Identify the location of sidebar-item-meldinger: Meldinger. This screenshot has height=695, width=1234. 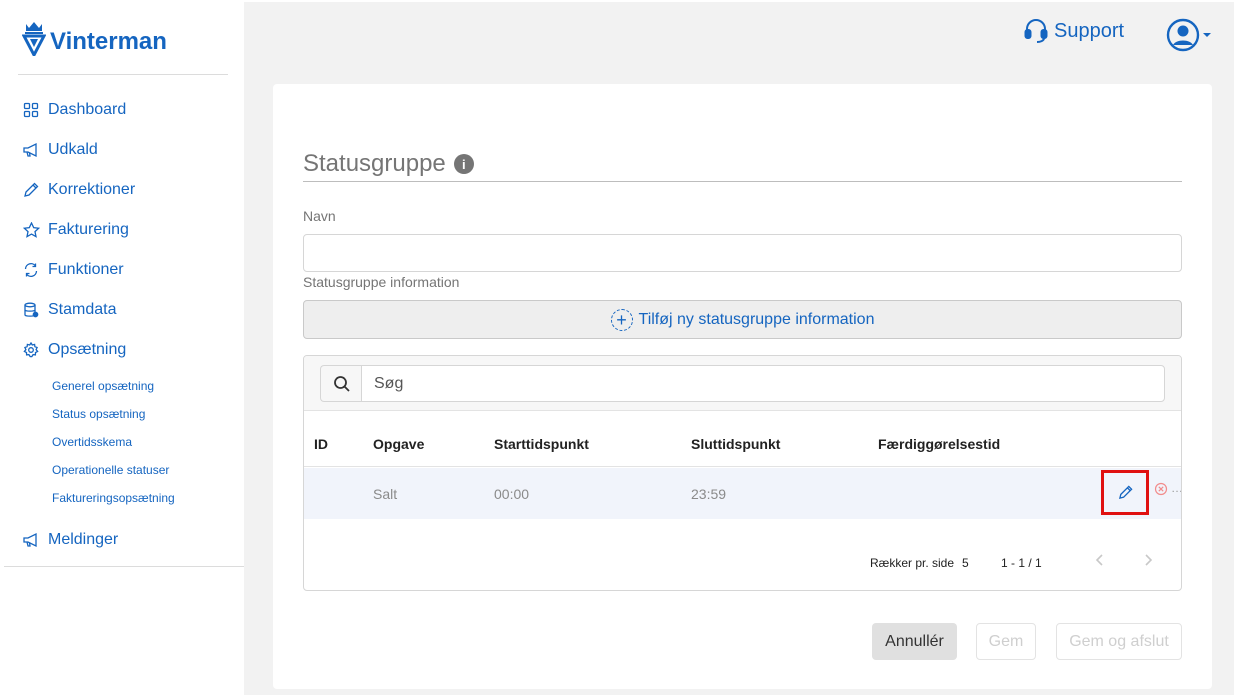
(124, 540).